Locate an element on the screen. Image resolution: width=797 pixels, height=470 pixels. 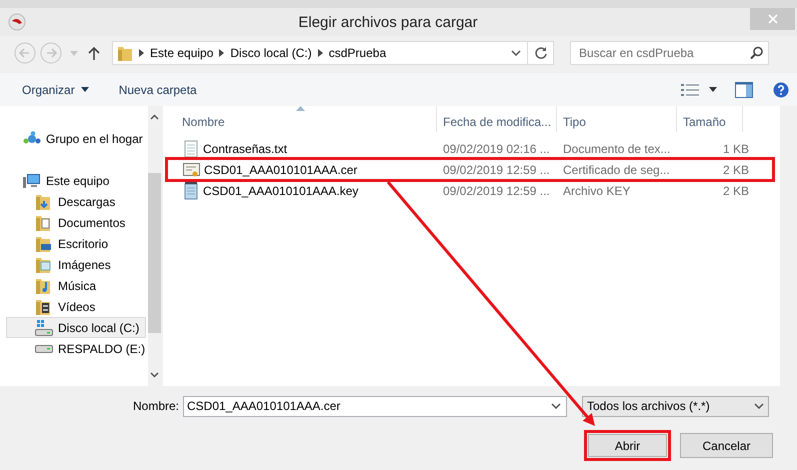
homegroup-icon is located at coordinates (32, 138).